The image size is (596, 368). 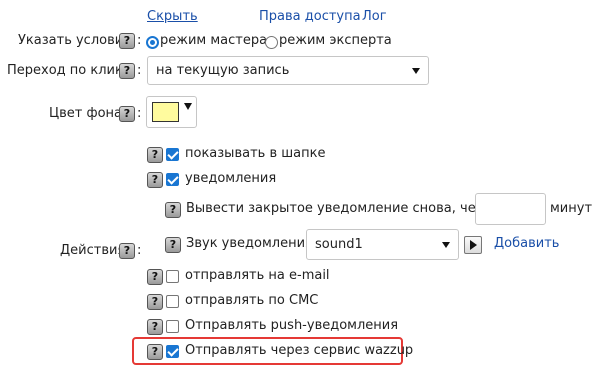 What do you see at coordinates (155, 277) in the screenshot?
I see `email-help-icon: ?` at bounding box center [155, 277].